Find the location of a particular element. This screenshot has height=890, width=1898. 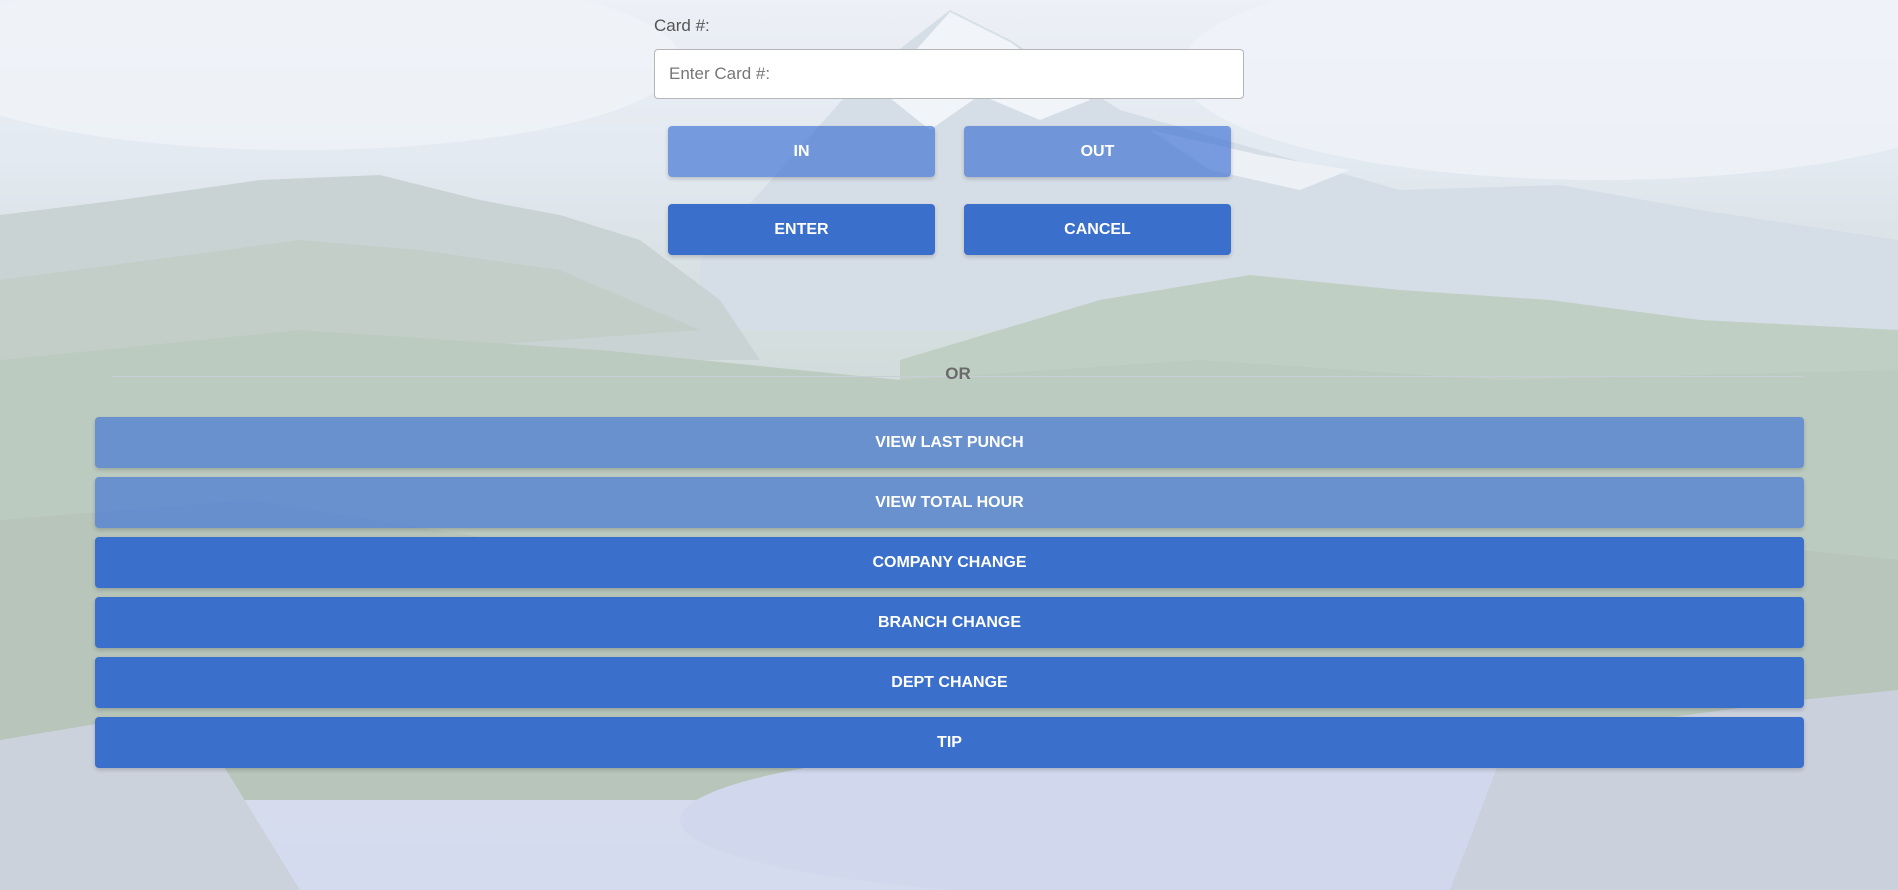

in-button: IN is located at coordinates (801, 151).